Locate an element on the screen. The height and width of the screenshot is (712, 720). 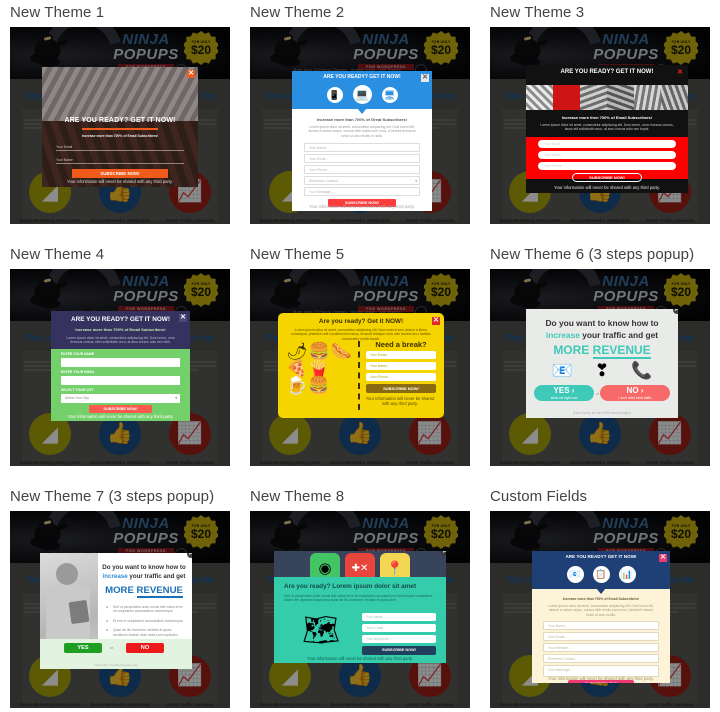
select-city: Select Your City is located at coordinates (120, 398).